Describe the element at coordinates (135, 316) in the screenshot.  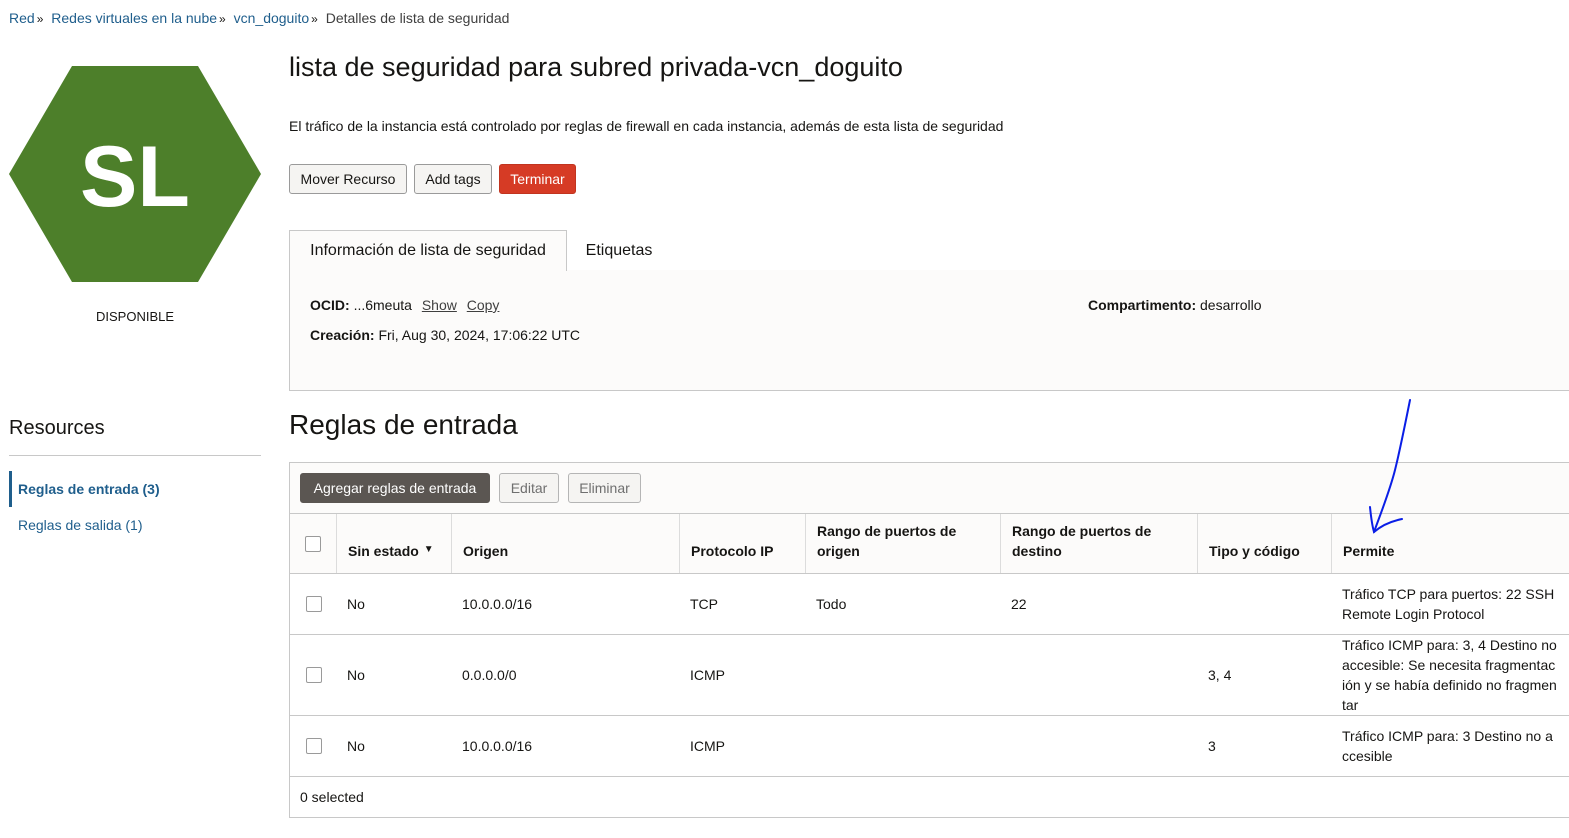
I see `resource-status: DISPONIBLE` at that location.